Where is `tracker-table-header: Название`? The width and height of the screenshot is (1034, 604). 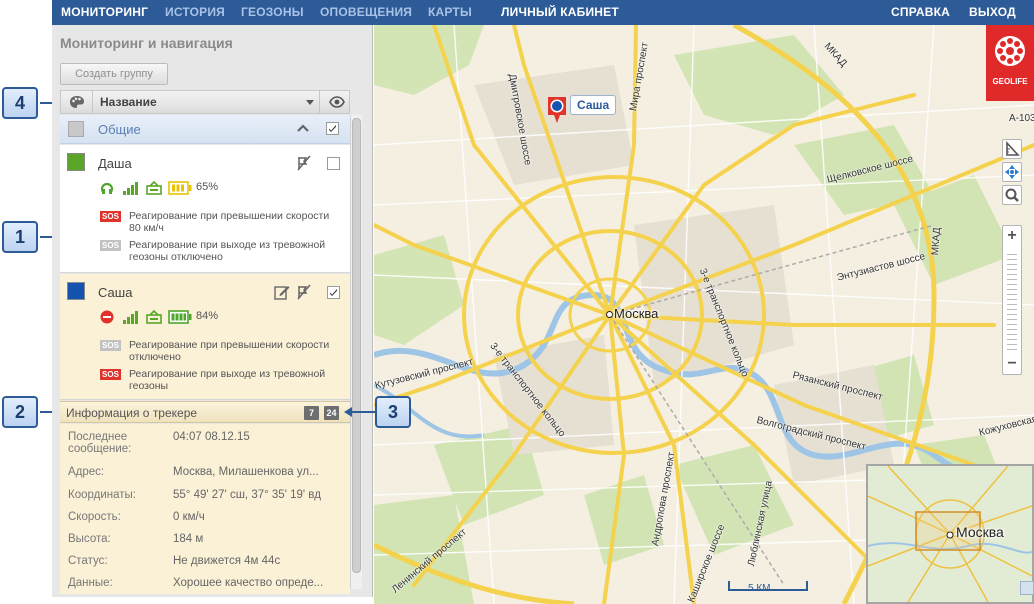 tracker-table-header: Название is located at coordinates (205, 102).